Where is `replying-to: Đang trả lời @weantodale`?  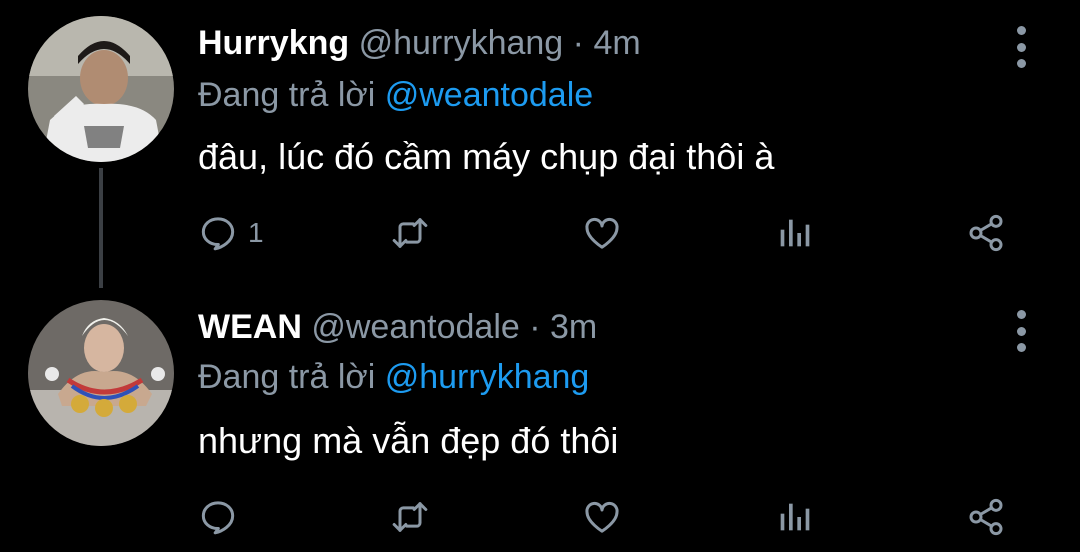
replying-to: Đang trả lời @weantodale is located at coordinates (395, 95).